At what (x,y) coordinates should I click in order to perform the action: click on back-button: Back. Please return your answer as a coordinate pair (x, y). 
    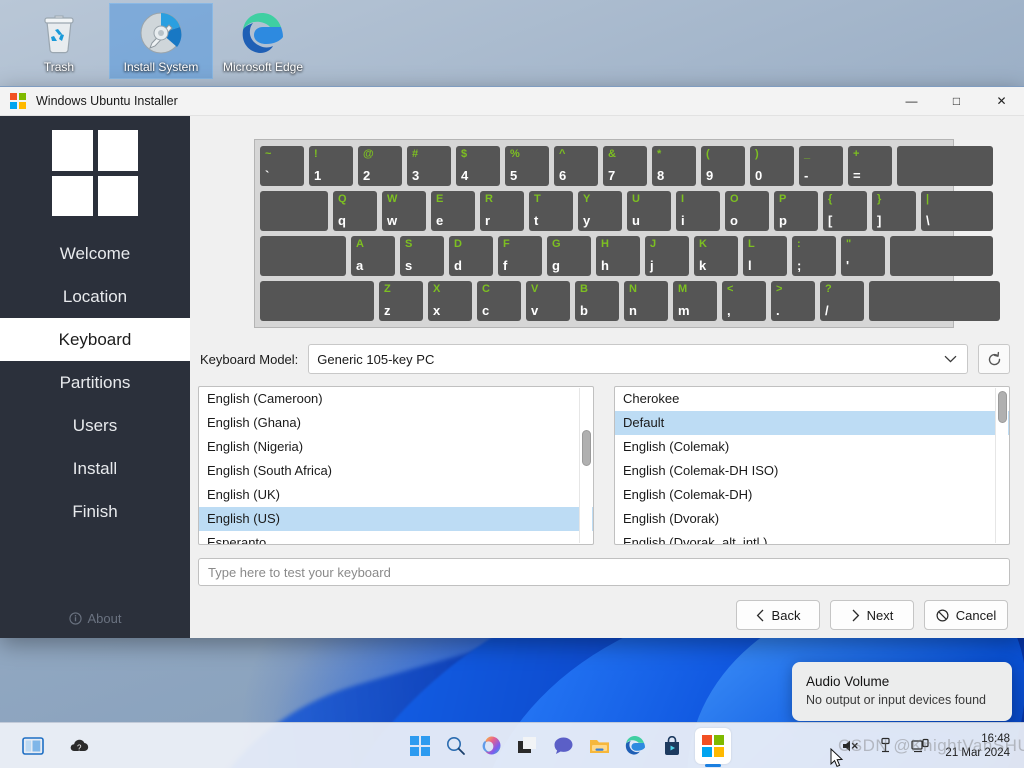
    Looking at the image, I should click on (778, 615).